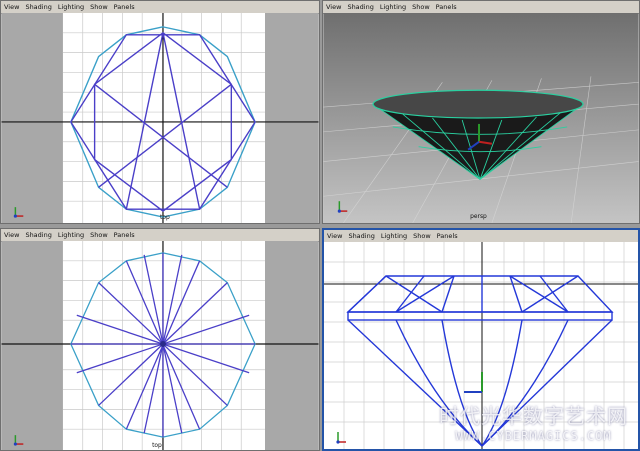  What do you see at coordinates (478, 216) in the screenshot?
I see `svg-text: persp` at bounding box center [478, 216].